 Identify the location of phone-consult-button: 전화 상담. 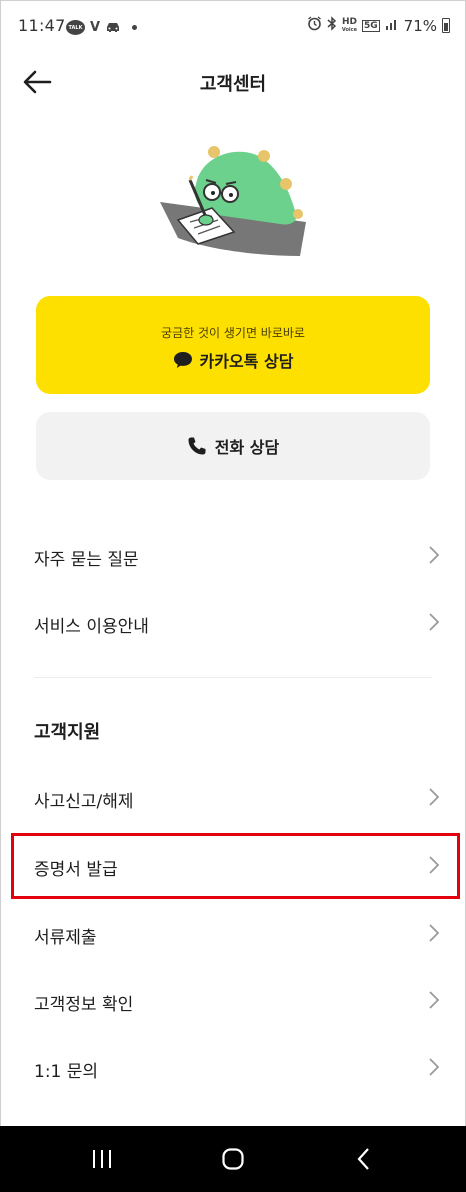
(233, 446).